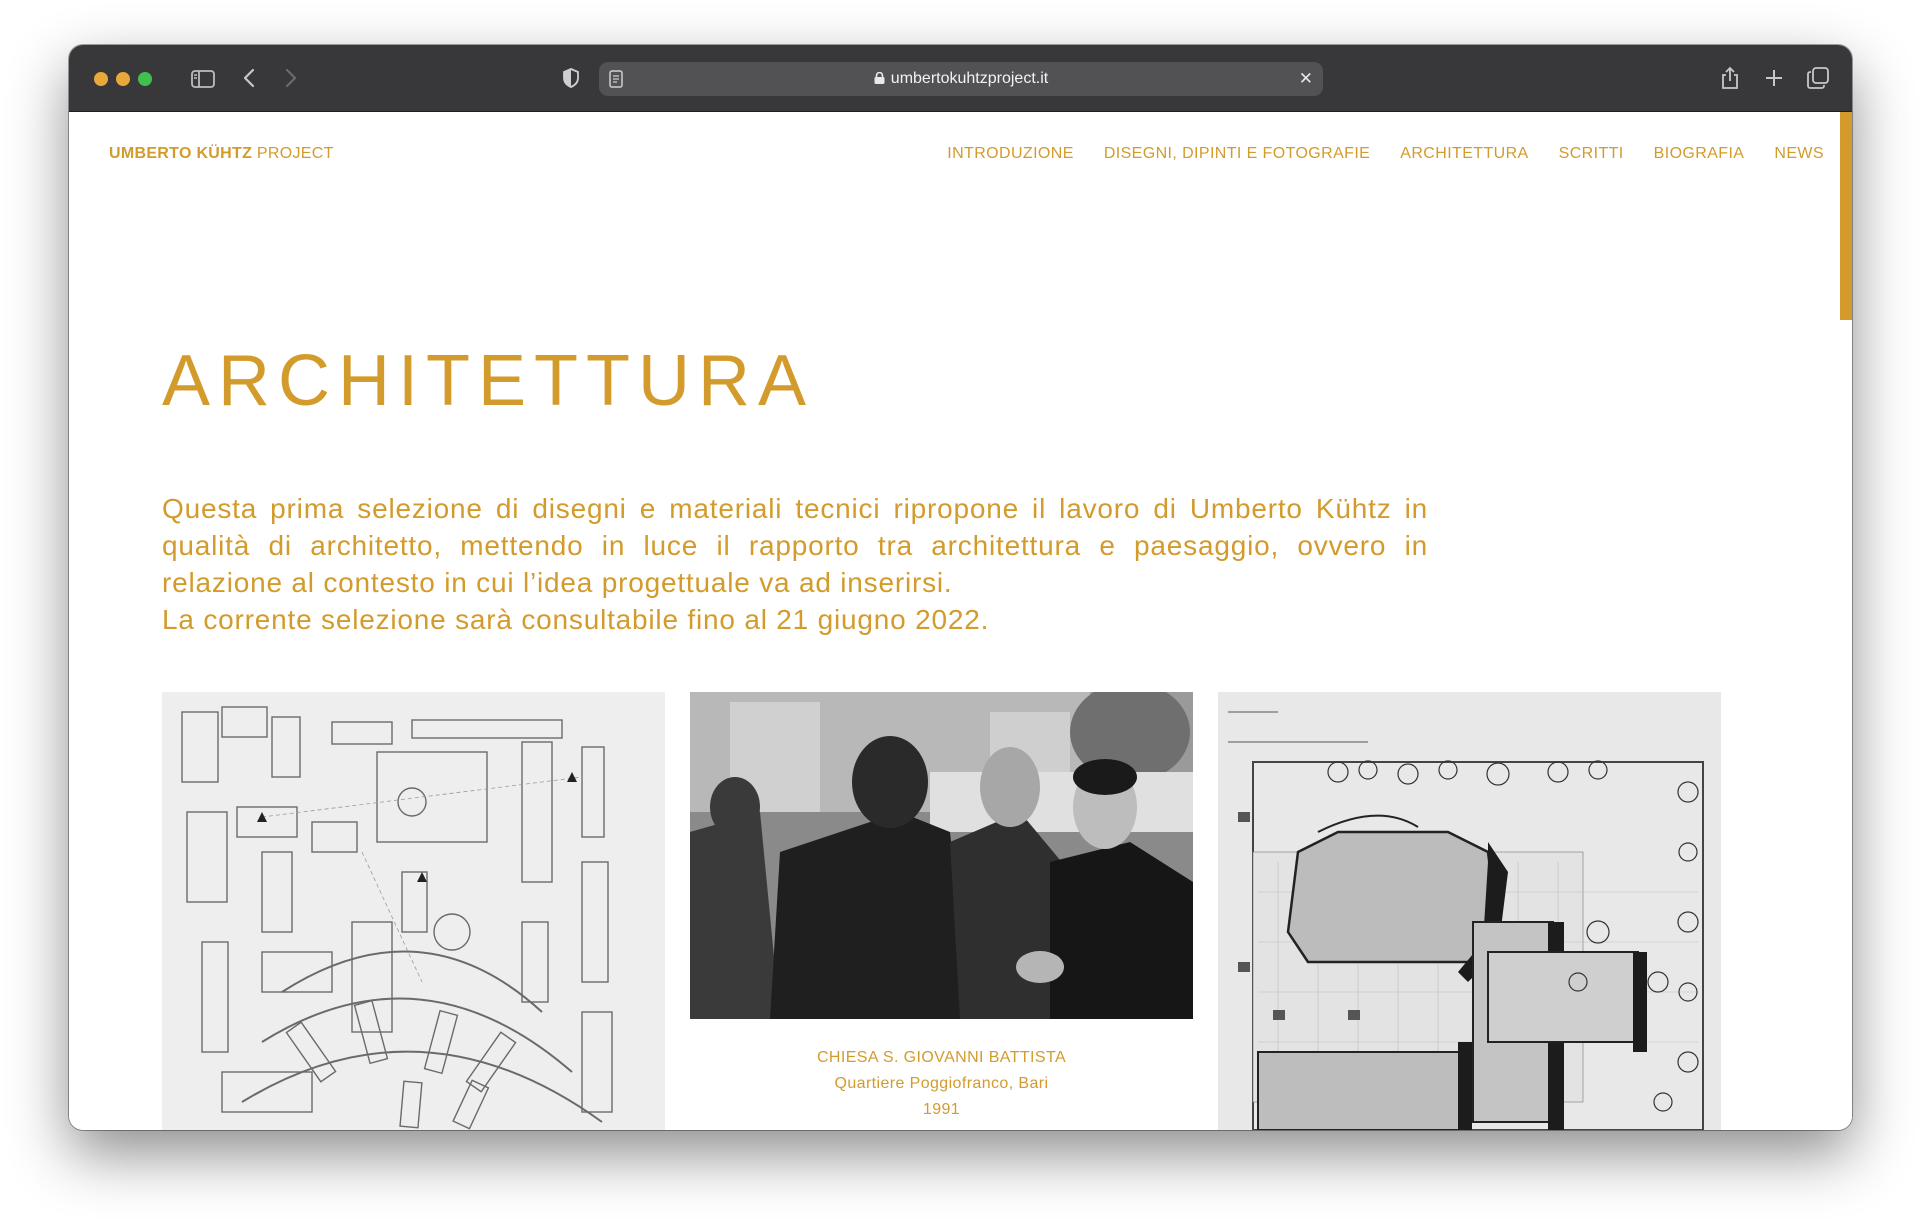  Describe the element at coordinates (1464, 154) in the screenshot. I see `nav-architettura: ARCHITETTURA` at that location.